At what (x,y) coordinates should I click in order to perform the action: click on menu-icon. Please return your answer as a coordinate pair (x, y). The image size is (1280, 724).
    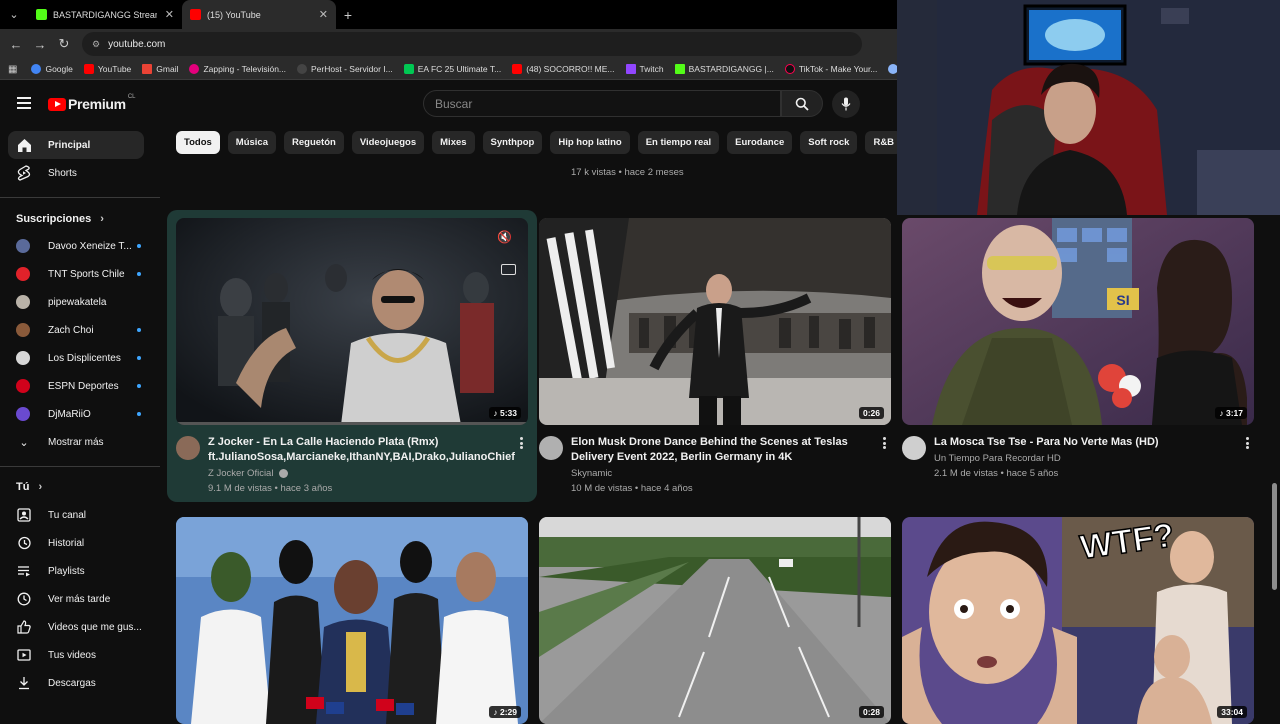
    Looking at the image, I should click on (24, 103).